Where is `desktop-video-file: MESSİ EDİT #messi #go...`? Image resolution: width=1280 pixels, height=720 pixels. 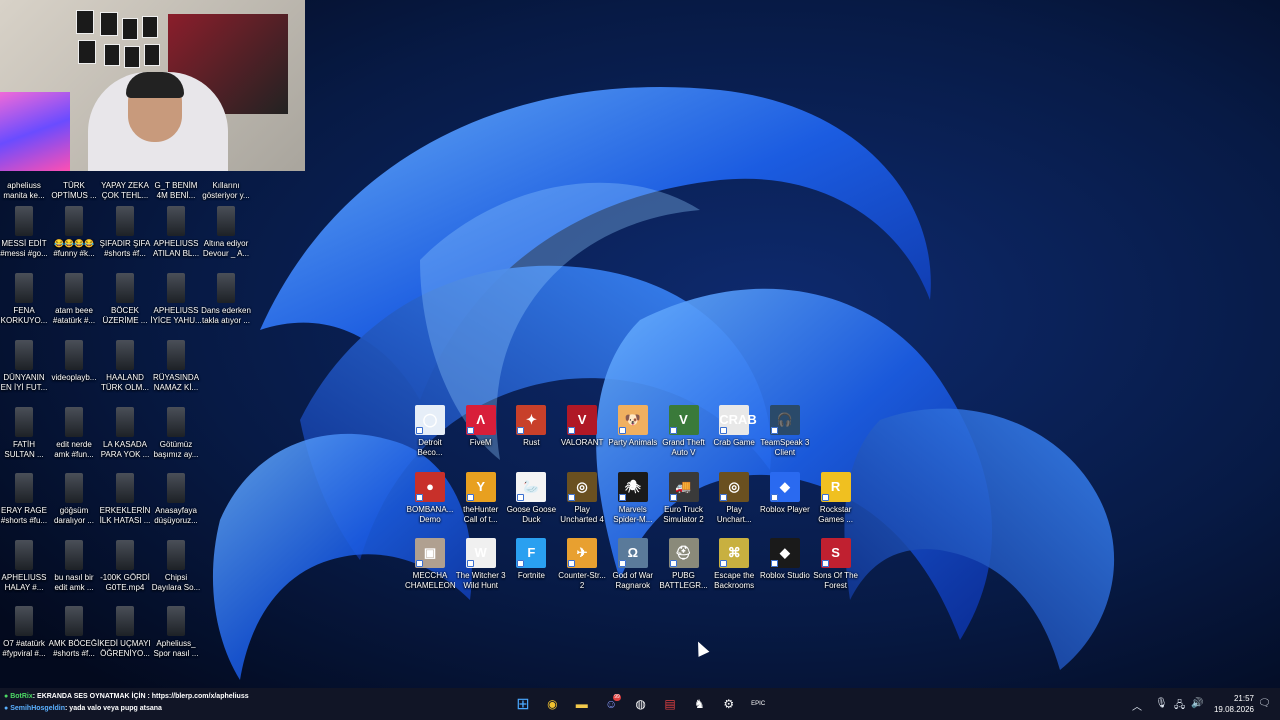 desktop-video-file: MESSİ EDİT #messi #go... is located at coordinates (25, 232).